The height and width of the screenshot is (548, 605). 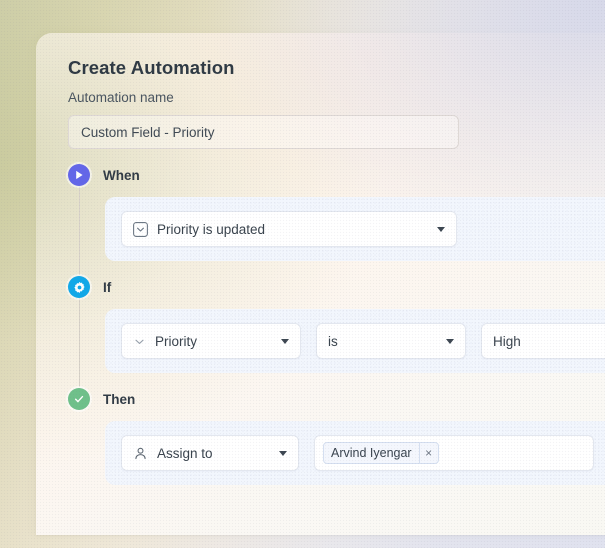 I want to click on action-type-select: Assign to, so click(x=210, y=453).